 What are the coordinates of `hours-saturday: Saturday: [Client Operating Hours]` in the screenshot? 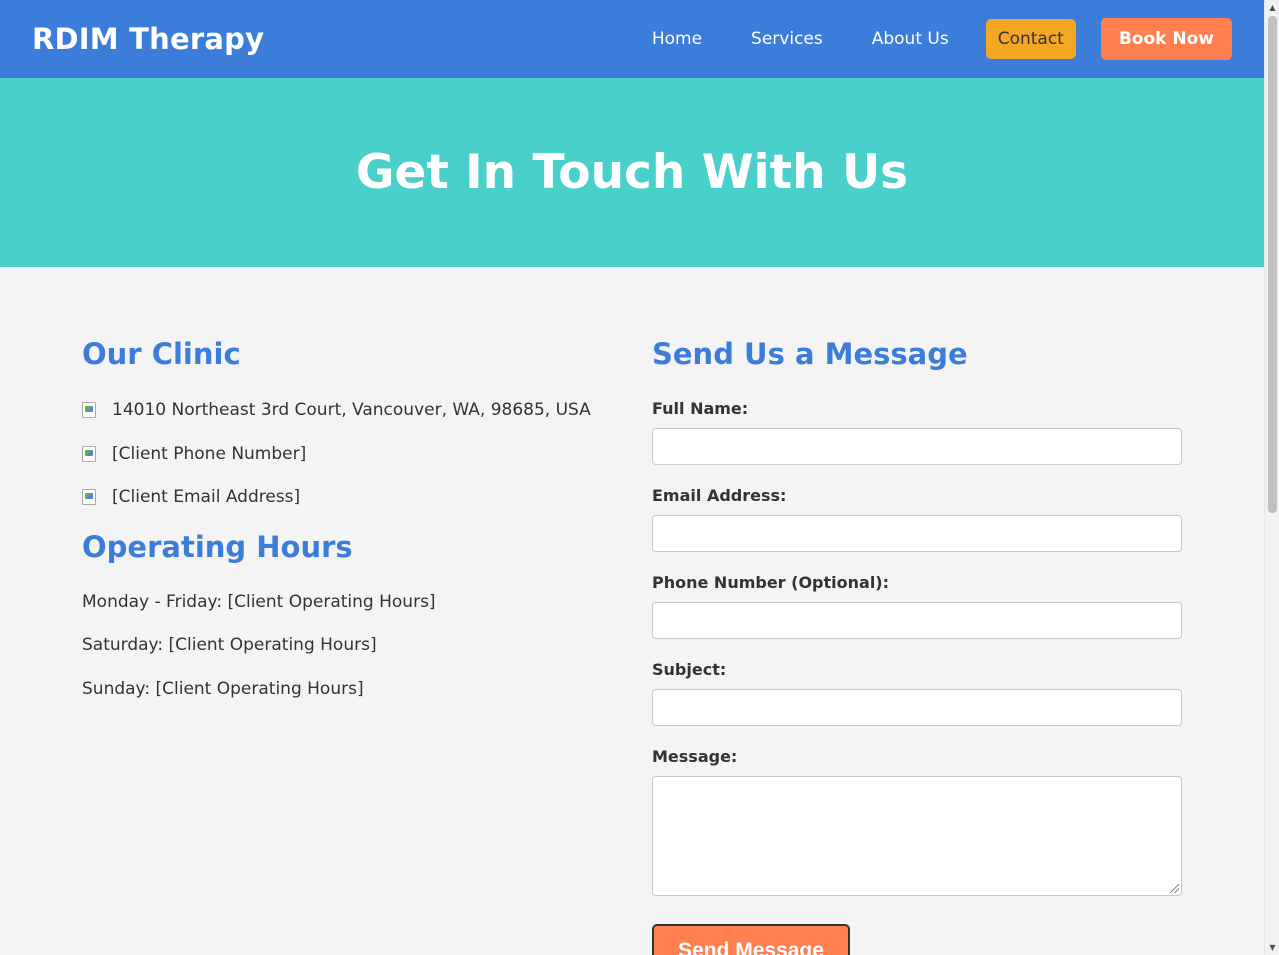 It's located at (229, 645).